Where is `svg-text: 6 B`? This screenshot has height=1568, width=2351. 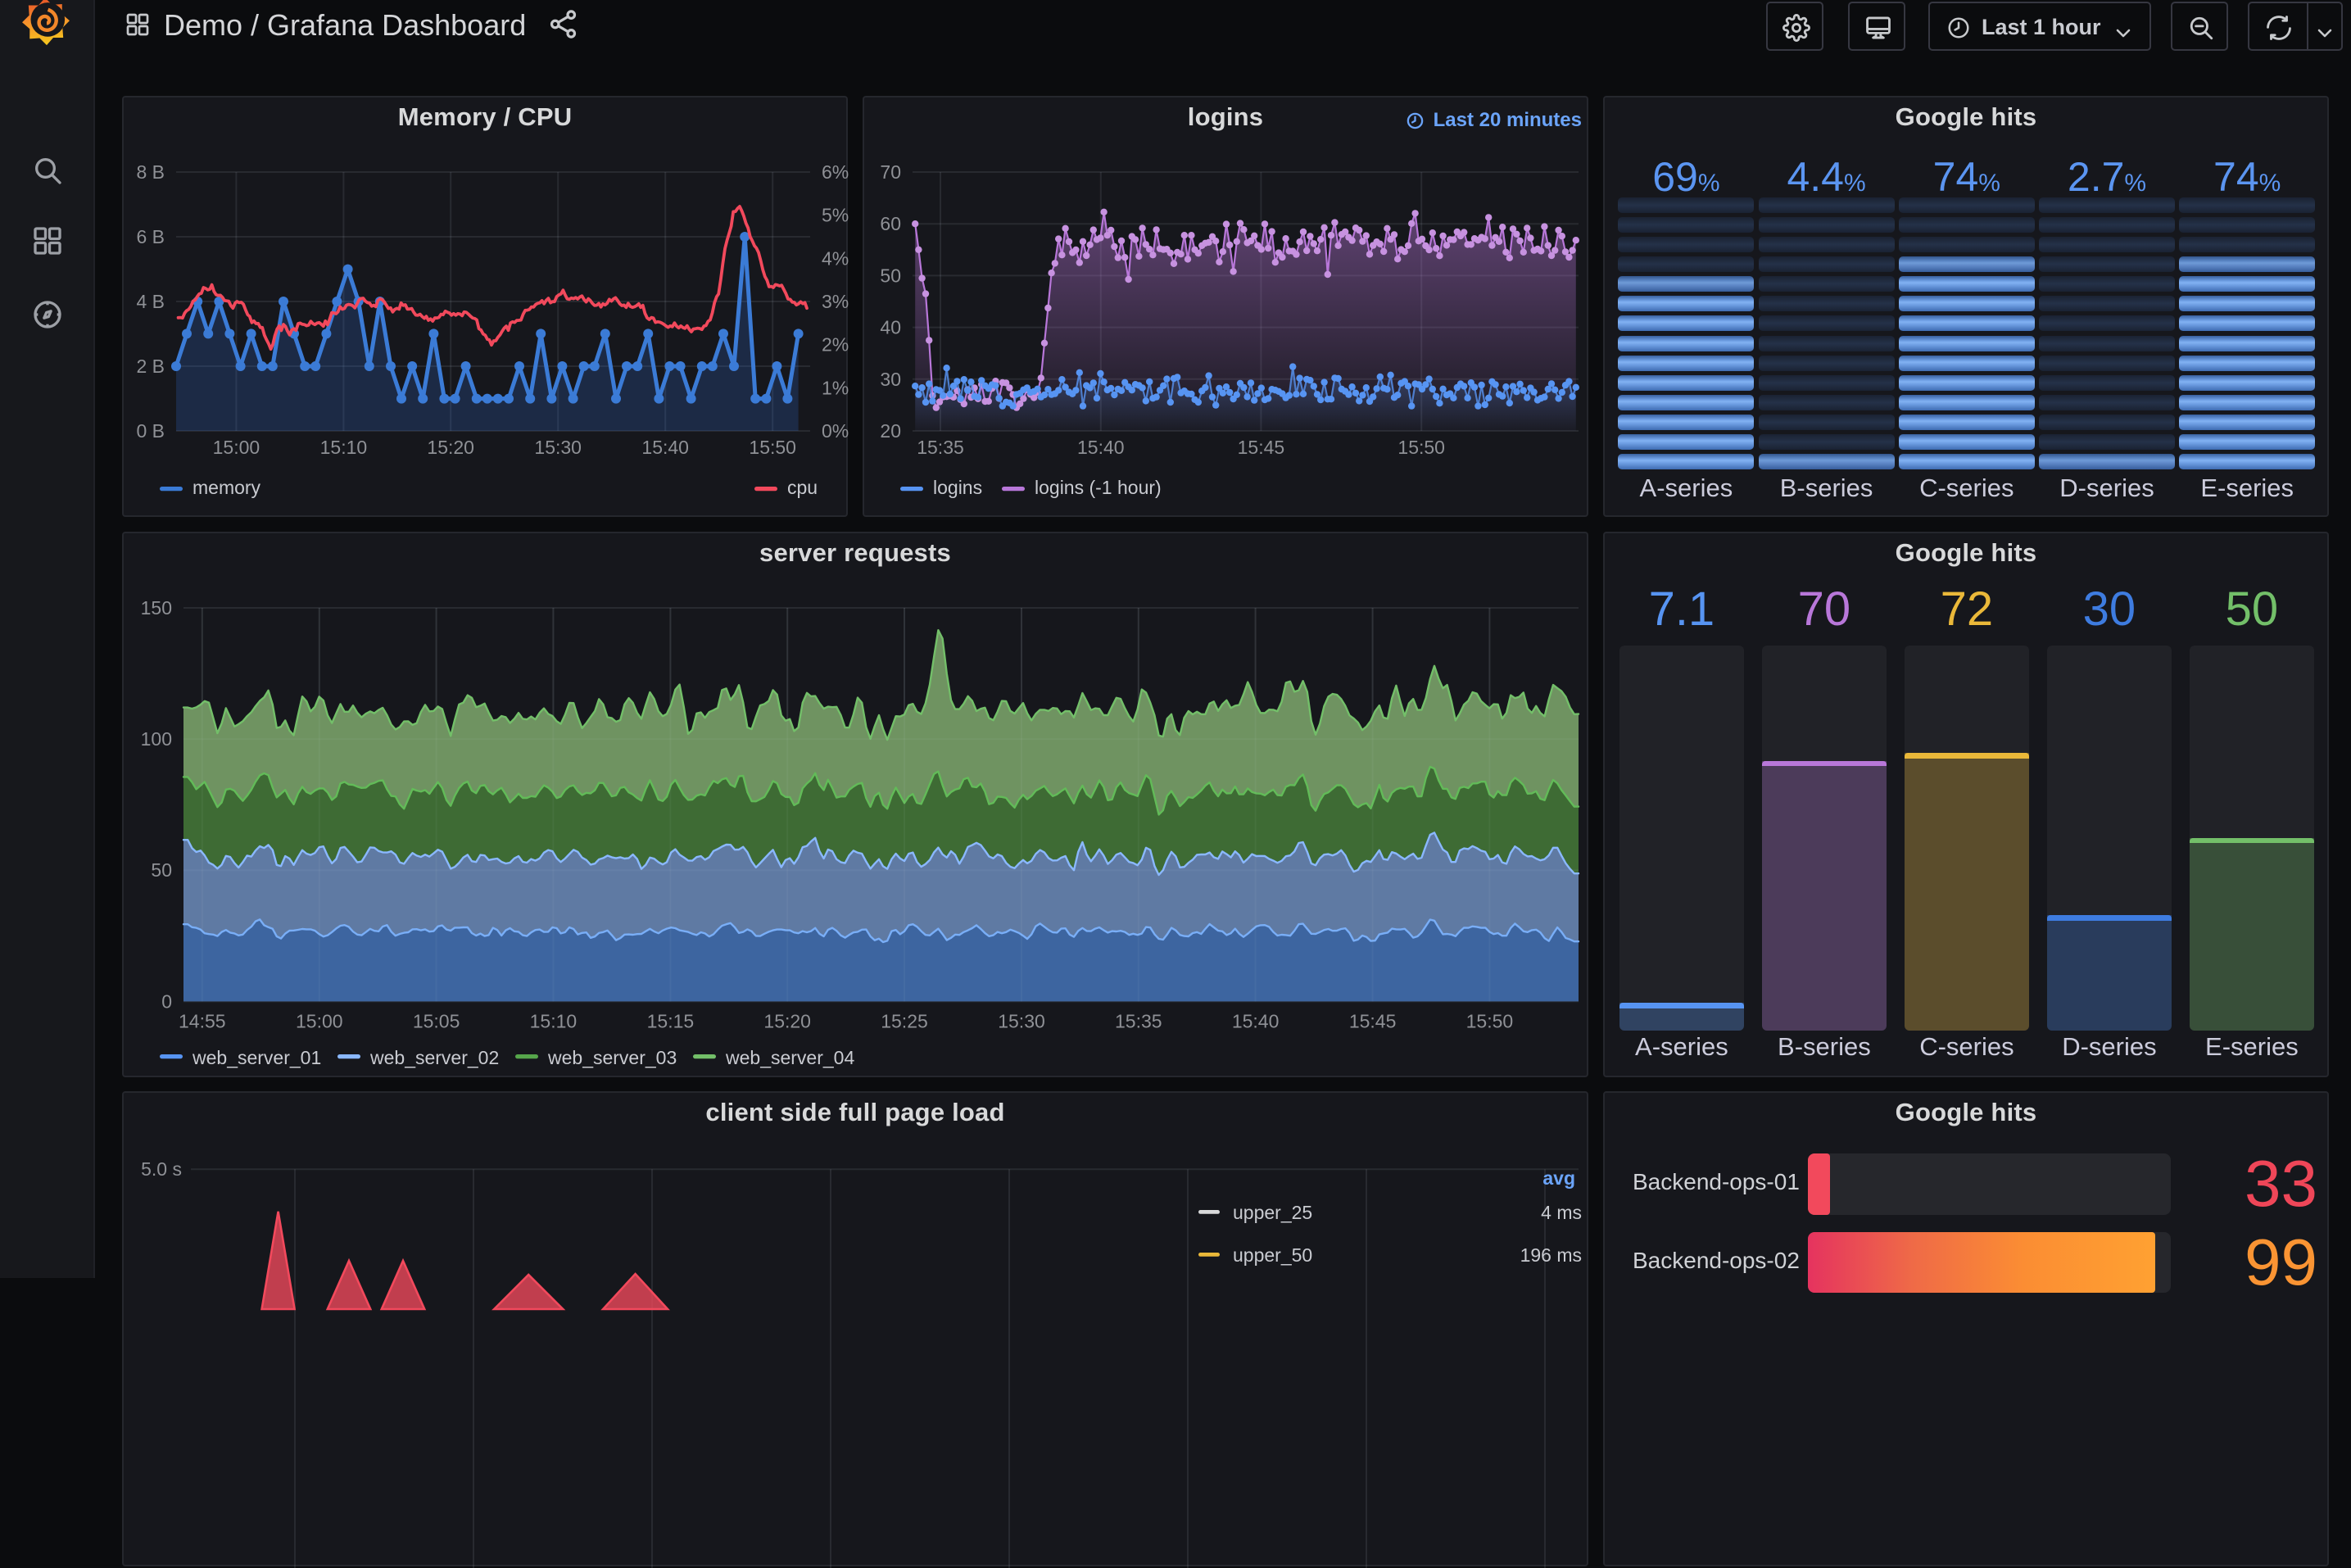 svg-text: 6 B is located at coordinates (150, 236).